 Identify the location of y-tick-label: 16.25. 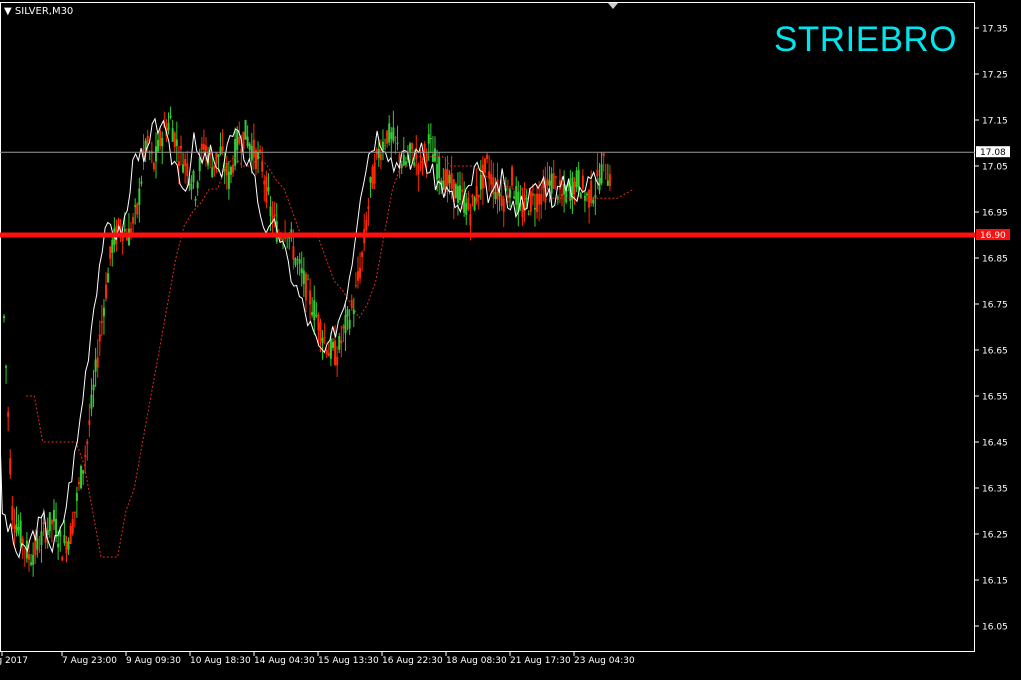
(995, 536).